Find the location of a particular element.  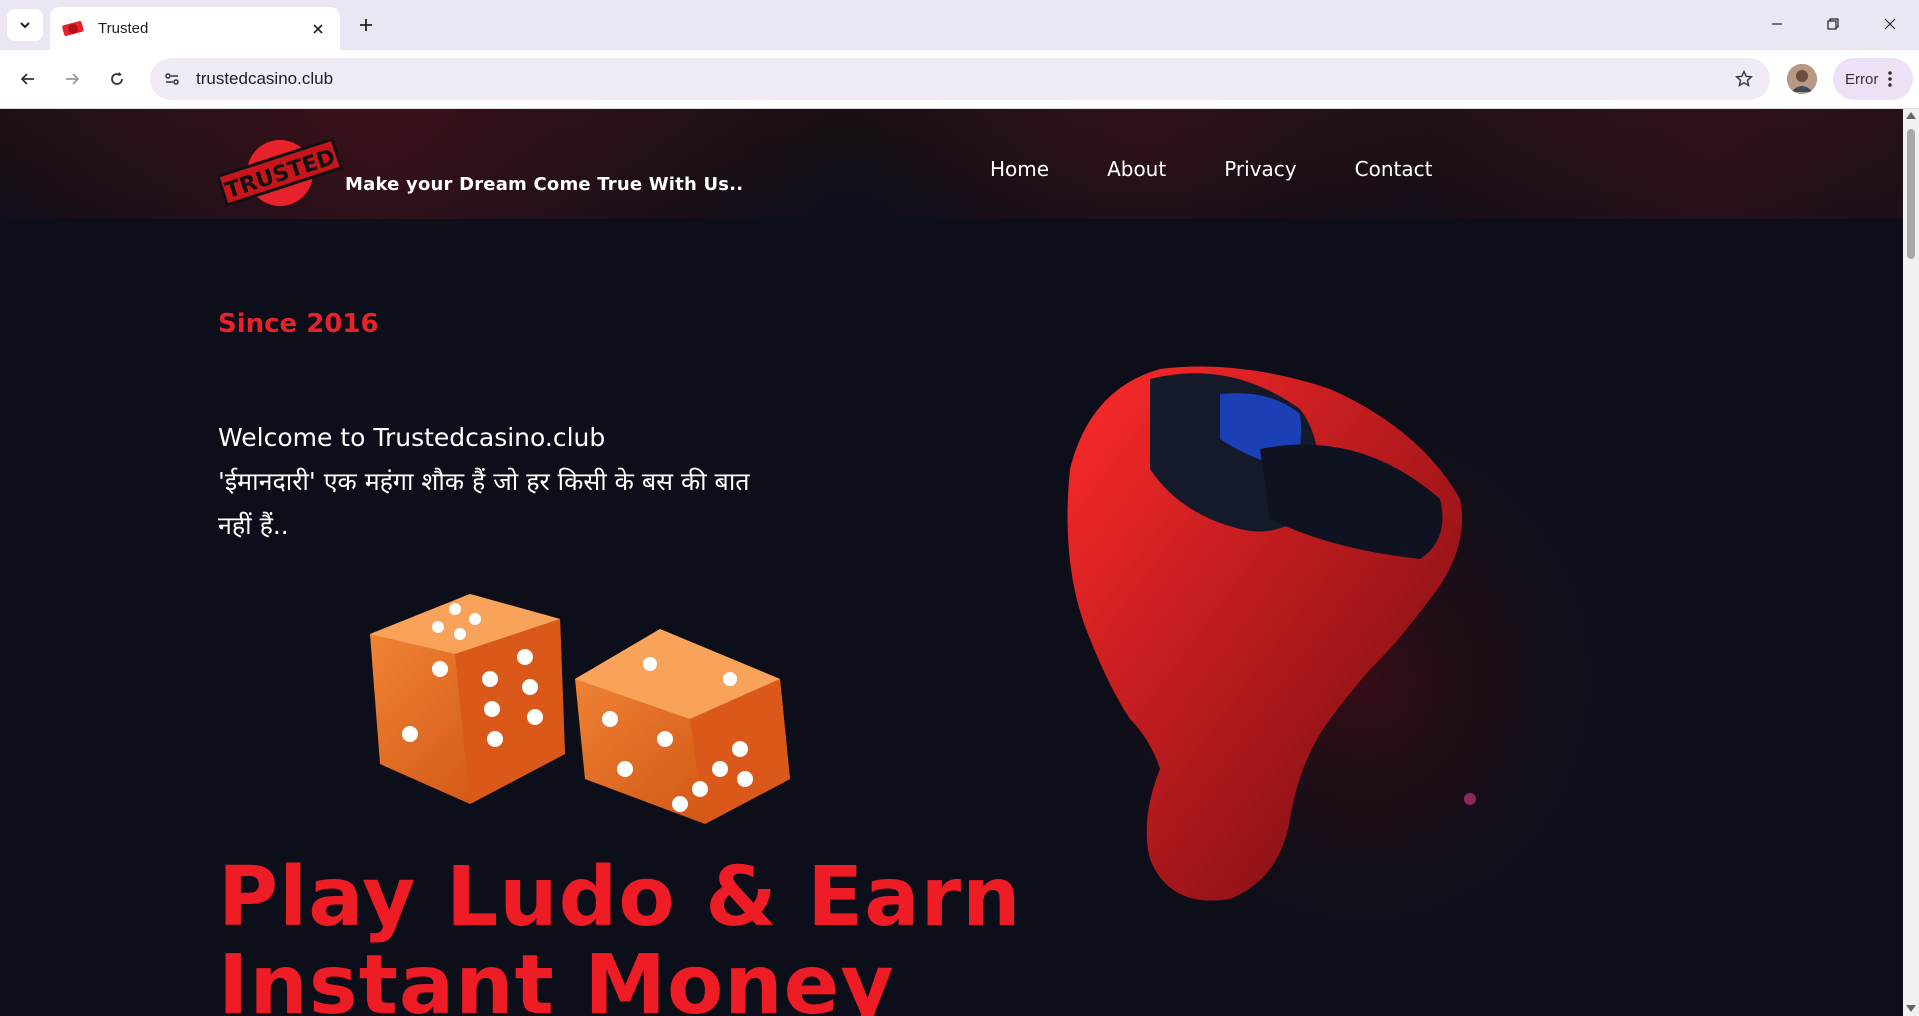

restore-icon is located at coordinates (1833, 24).